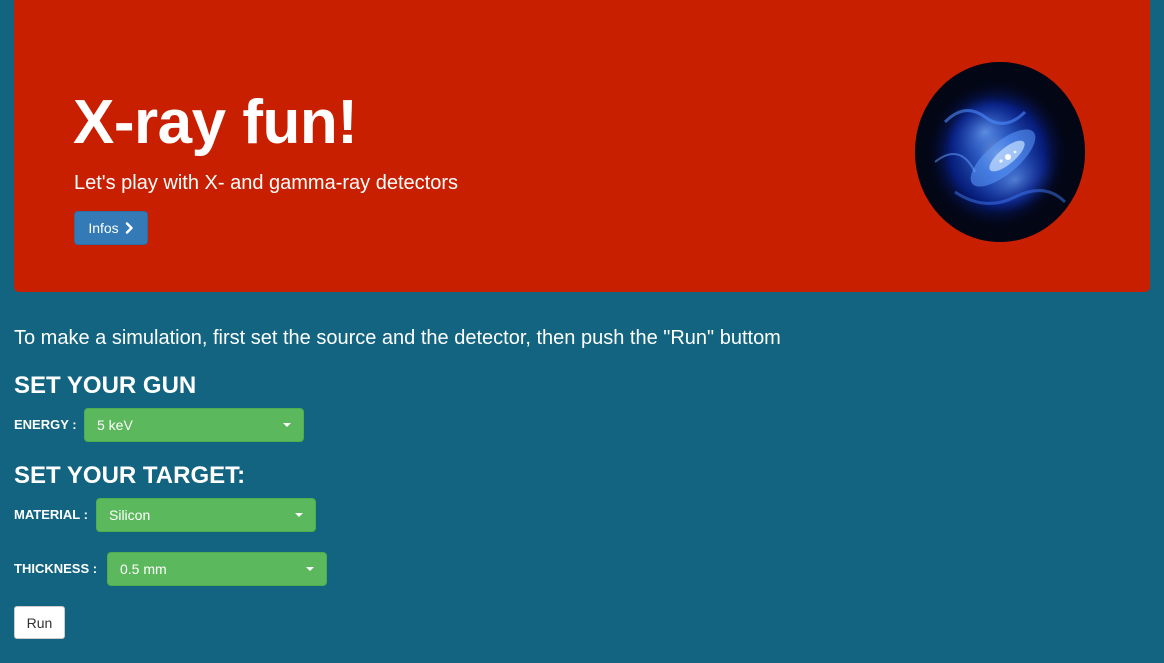 Image resolution: width=1164 pixels, height=663 pixels. Describe the element at coordinates (1000, 152) in the screenshot. I see `crab-nebula-image` at that location.